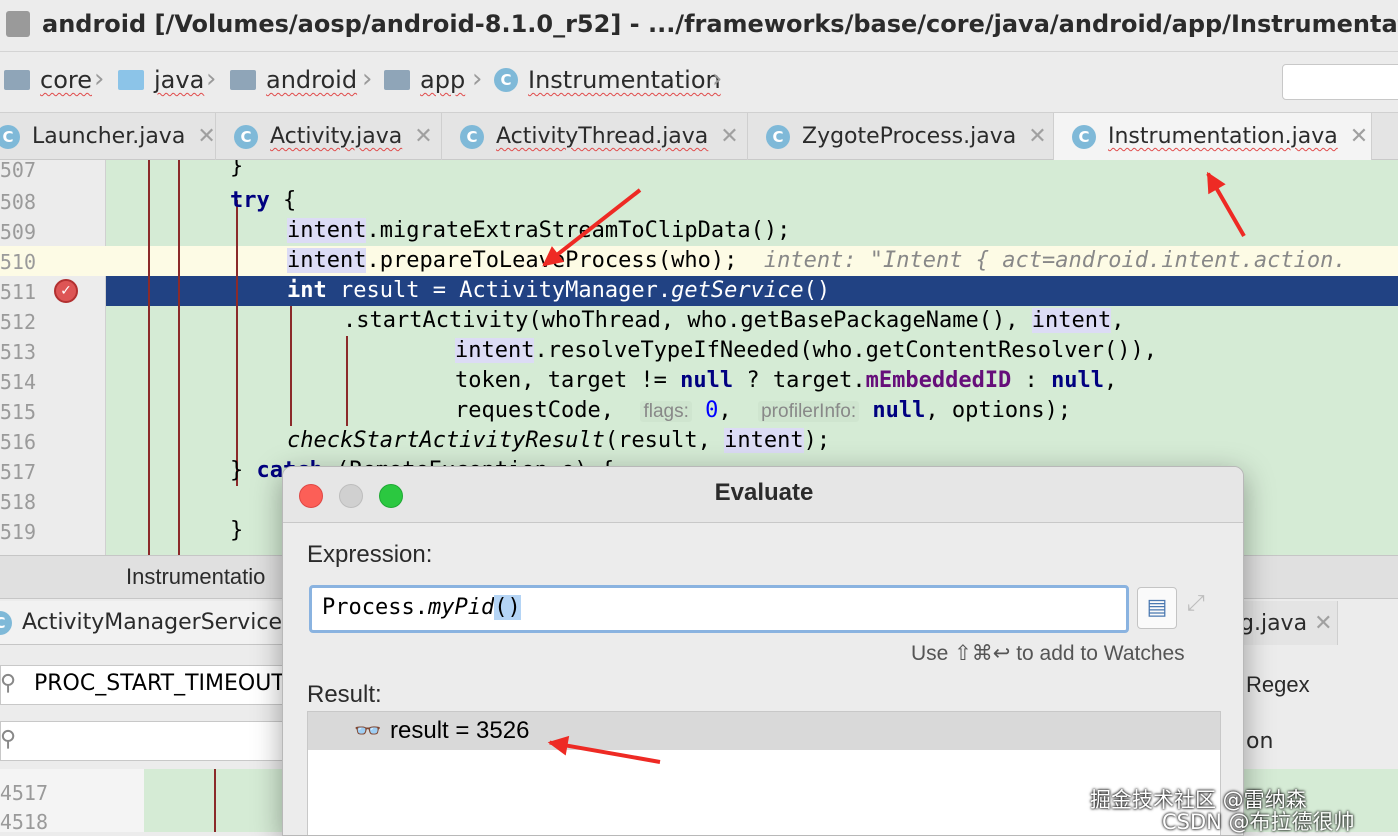  I want to click on watch-hint: Use ⇧⌘↩ to add to Watches, so click(1048, 653).